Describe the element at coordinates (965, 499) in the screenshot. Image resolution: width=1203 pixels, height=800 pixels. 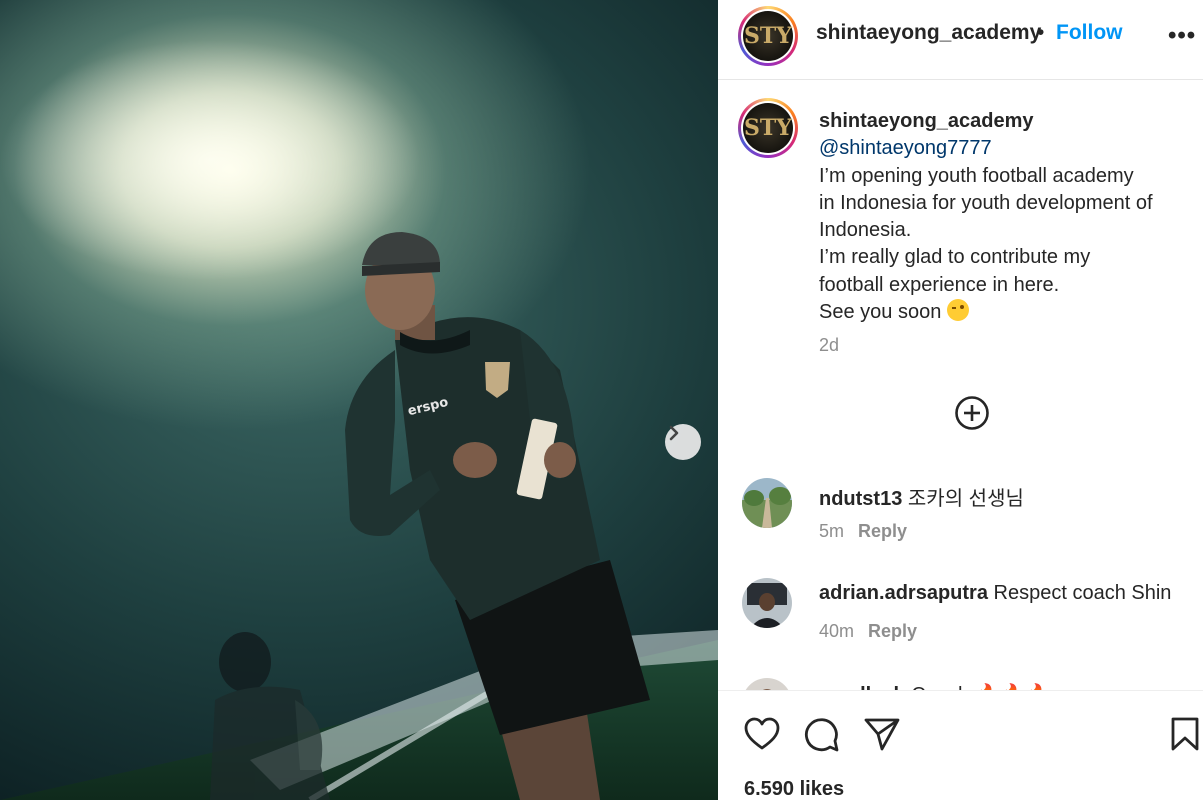
I see `comment-body: 조카의 선생님` at that location.